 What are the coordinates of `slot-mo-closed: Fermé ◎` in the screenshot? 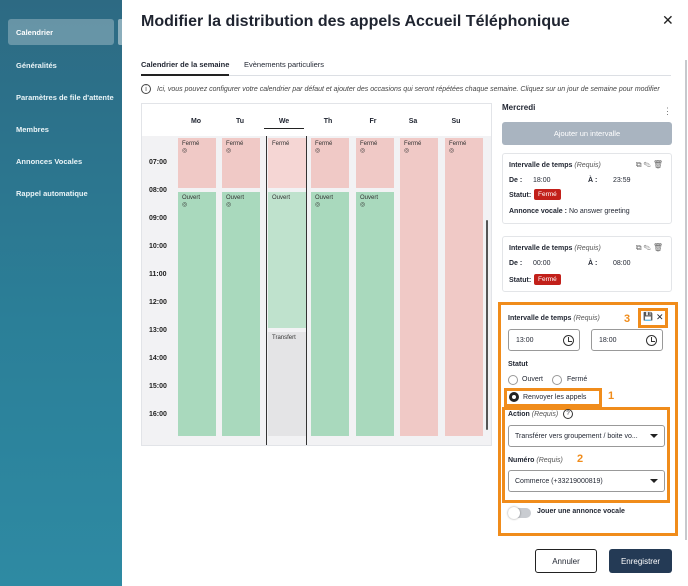 It's located at (197, 163).